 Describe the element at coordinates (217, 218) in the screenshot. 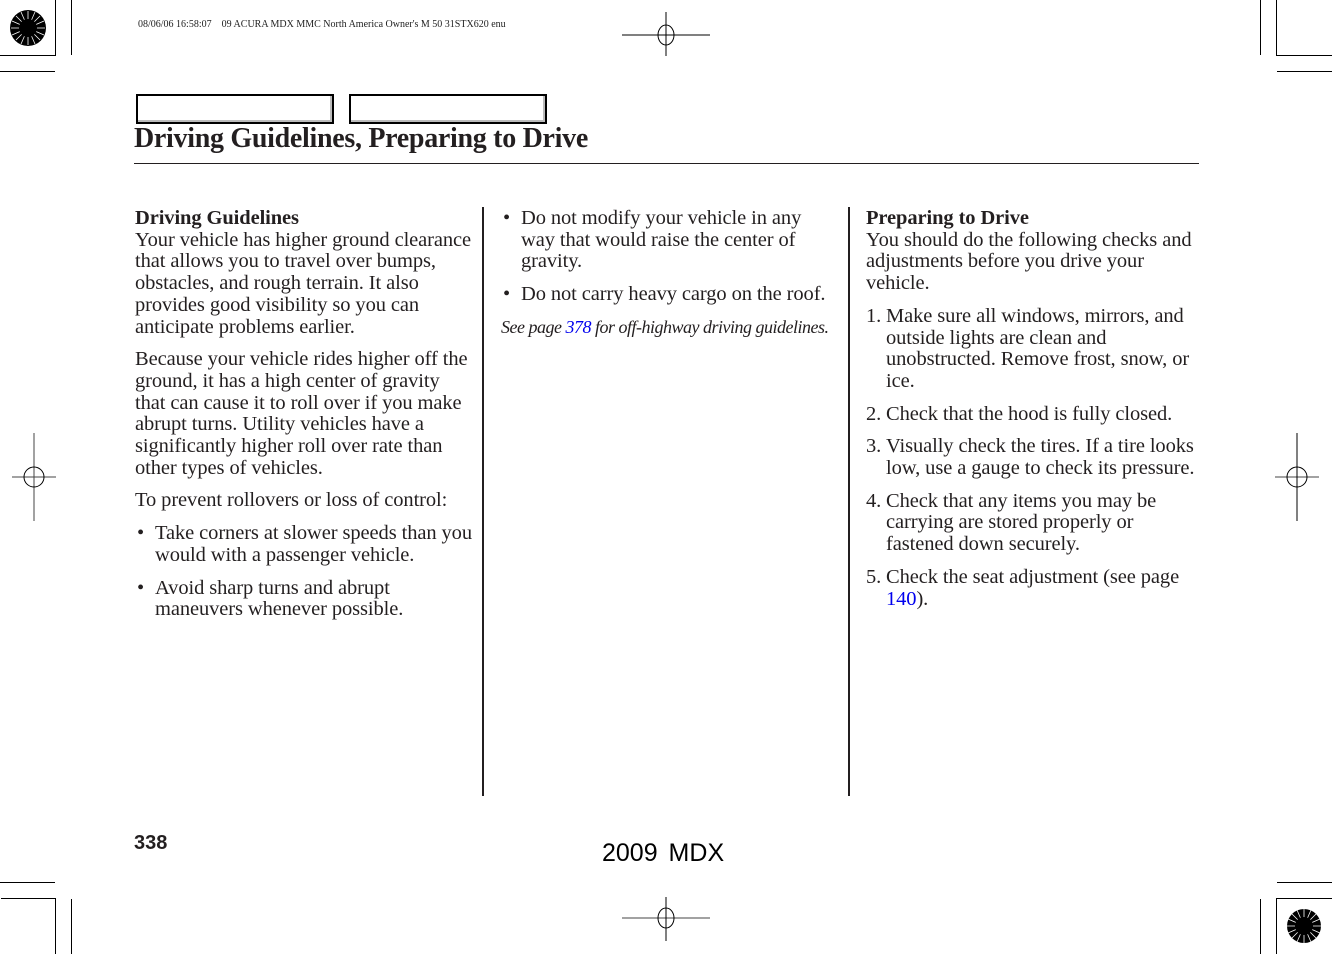

I see `section-heading: Driving Guidelines` at that location.